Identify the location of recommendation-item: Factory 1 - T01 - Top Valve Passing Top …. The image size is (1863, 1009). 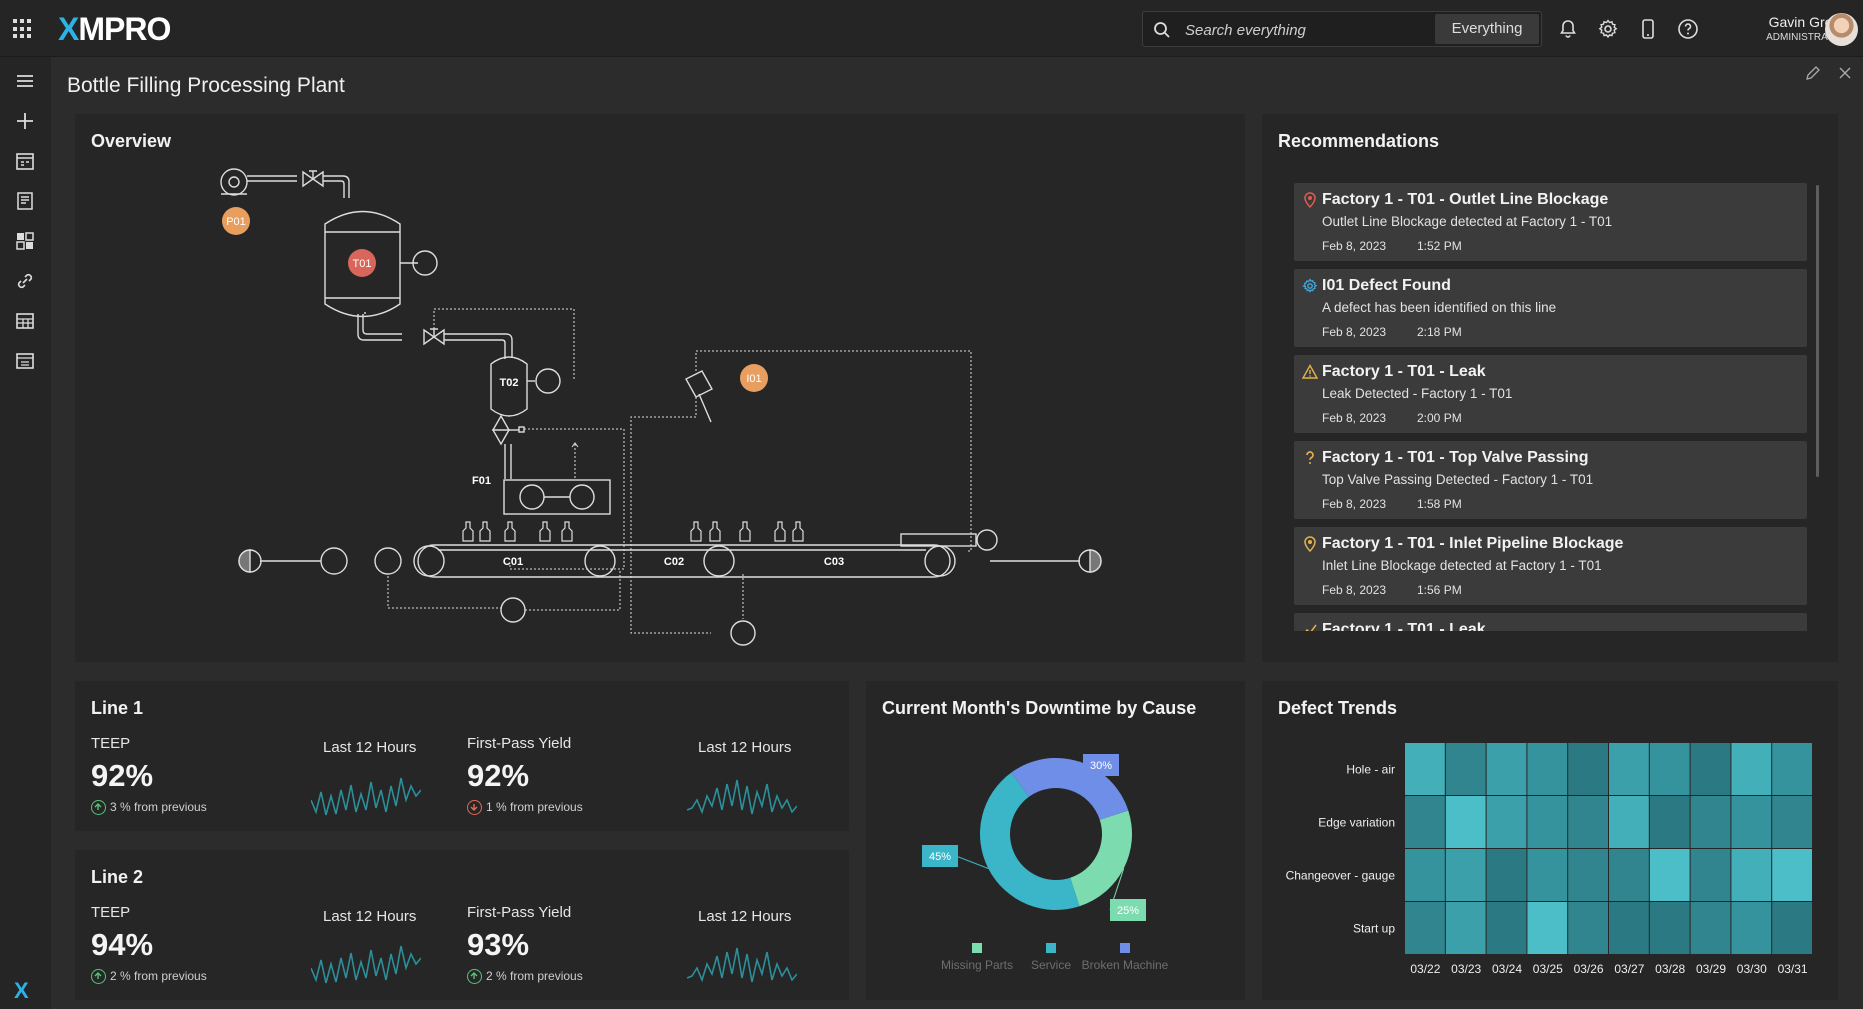
(1550, 480).